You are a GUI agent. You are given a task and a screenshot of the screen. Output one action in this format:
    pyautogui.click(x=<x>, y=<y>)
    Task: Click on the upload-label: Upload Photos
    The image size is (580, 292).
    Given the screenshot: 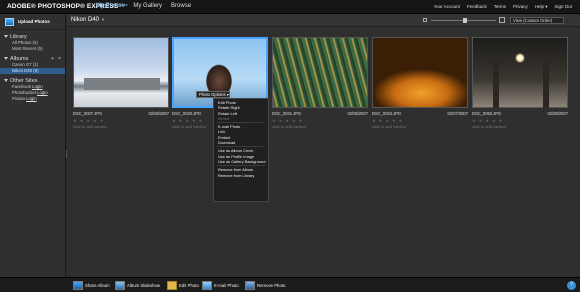 What is the action you would take?
    pyautogui.click(x=34, y=21)
    